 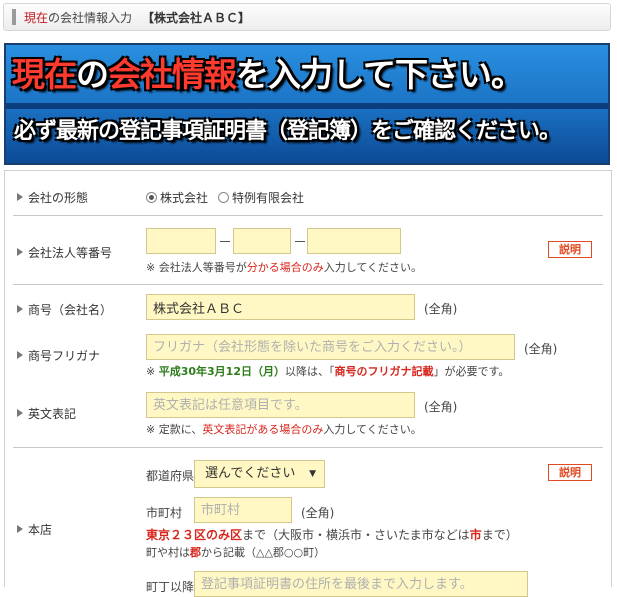 I want to click on note-text: まで（大阪市・横浜市・さいたま市などは, so click(x=356, y=535).